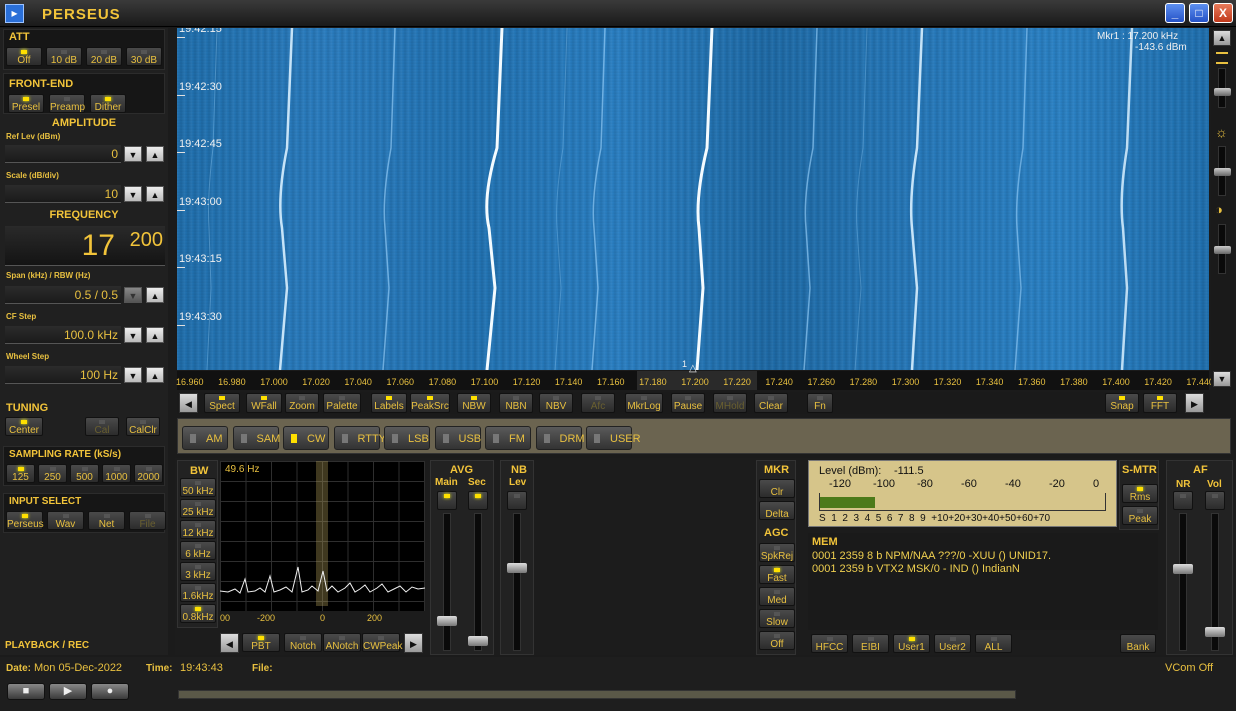 This screenshot has width=1236, height=711. Describe the element at coordinates (264, 403) in the screenshot. I see `toolbar-wfall-button: WFall` at that location.